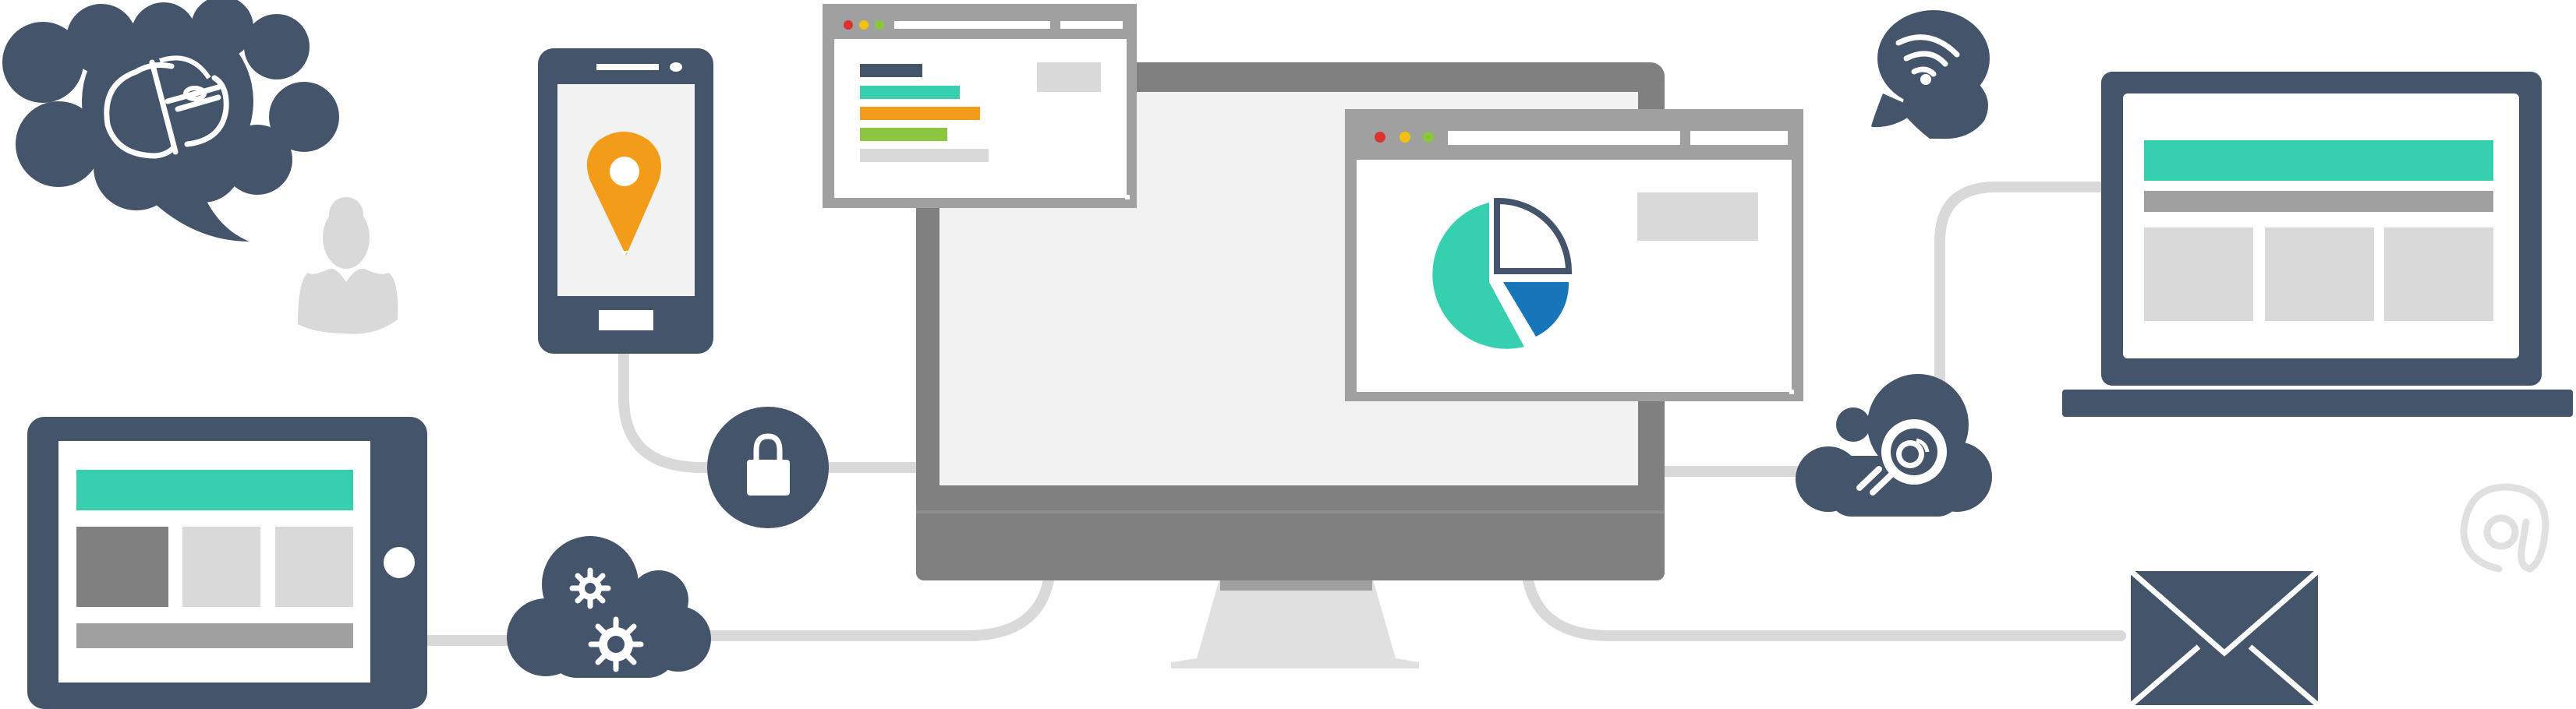 This screenshot has height=709, width=2576. What do you see at coordinates (2317, 245) in the screenshot?
I see `laptop-icon` at bounding box center [2317, 245].